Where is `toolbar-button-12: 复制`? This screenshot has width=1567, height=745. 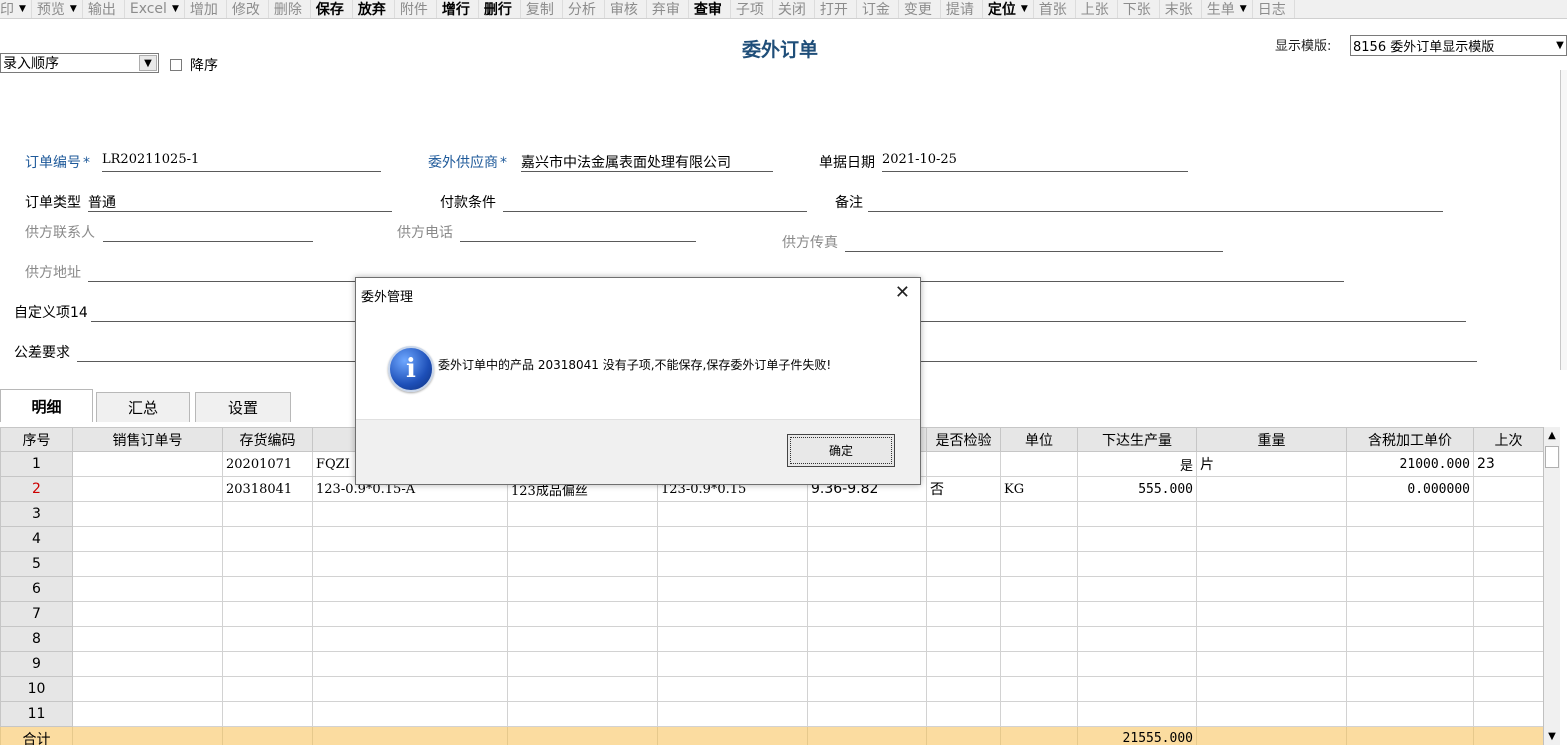 toolbar-button-12: 复制 is located at coordinates (542, 9).